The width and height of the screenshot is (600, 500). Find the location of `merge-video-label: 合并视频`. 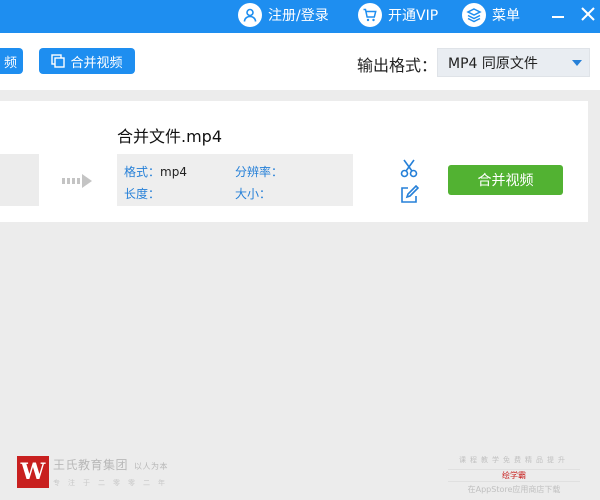

merge-video-label: 合并视频 is located at coordinates (505, 181).